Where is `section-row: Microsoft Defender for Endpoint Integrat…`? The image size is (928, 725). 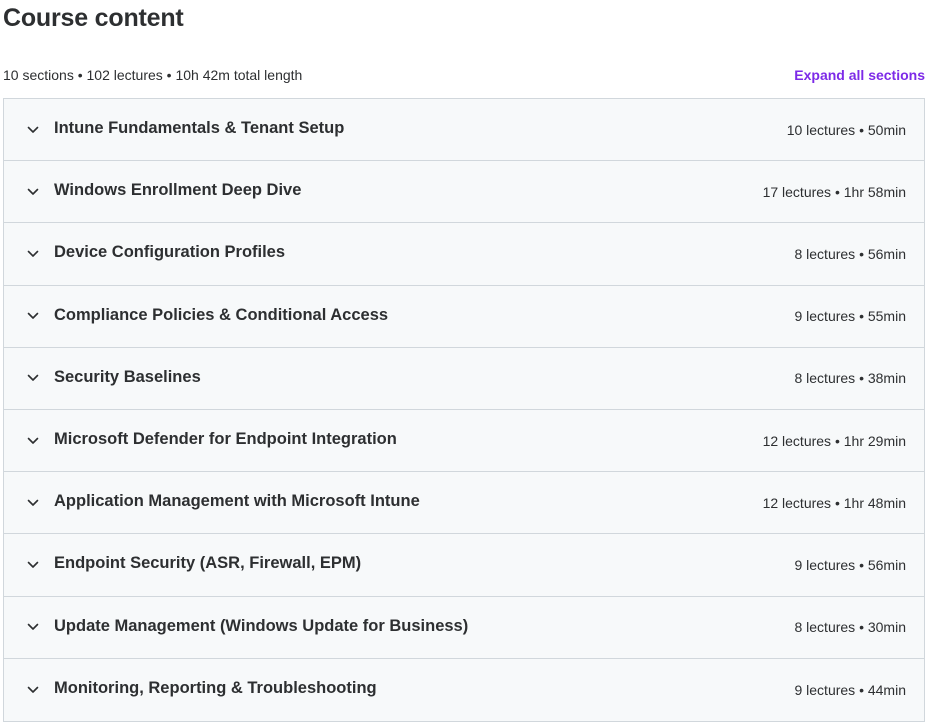
section-row: Microsoft Defender for Endpoint Integrat… is located at coordinates (464, 441).